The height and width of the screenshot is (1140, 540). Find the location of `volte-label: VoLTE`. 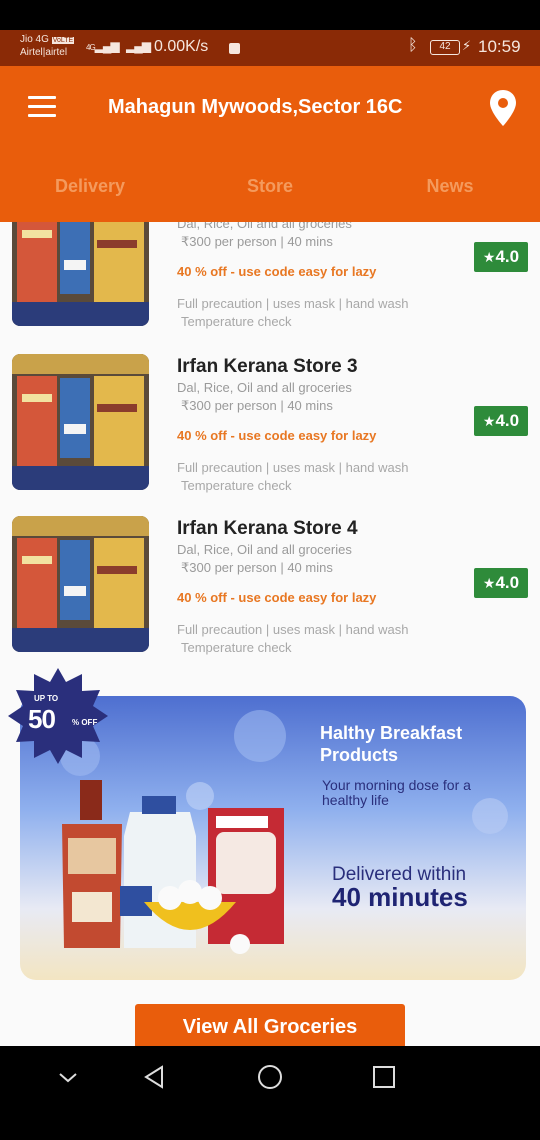

volte-label: VoLTE is located at coordinates (63, 40).